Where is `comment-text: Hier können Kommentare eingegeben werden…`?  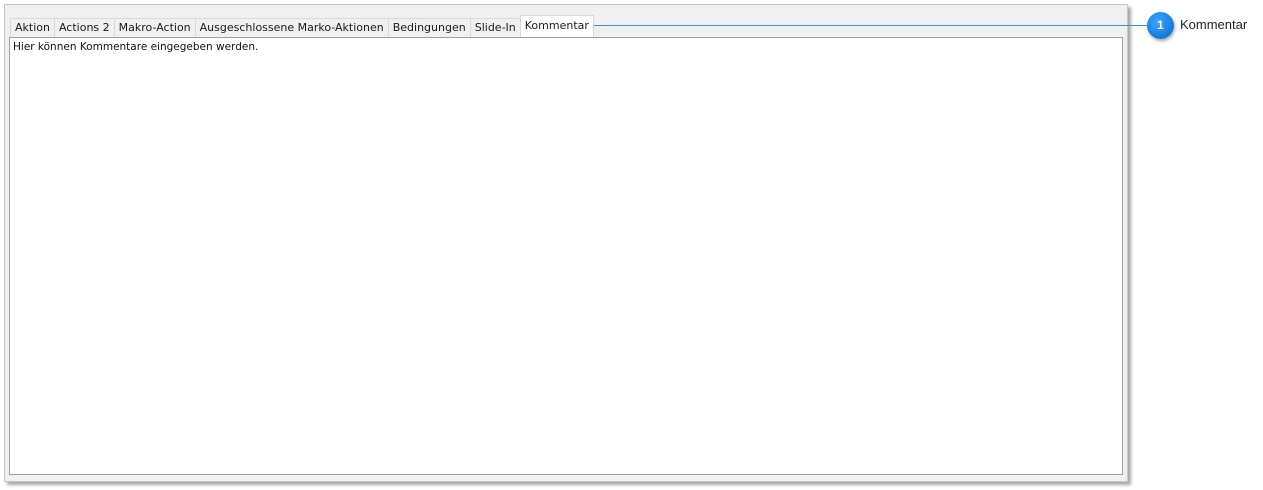 comment-text: Hier können Kommentare eingegeben werden… is located at coordinates (136, 47).